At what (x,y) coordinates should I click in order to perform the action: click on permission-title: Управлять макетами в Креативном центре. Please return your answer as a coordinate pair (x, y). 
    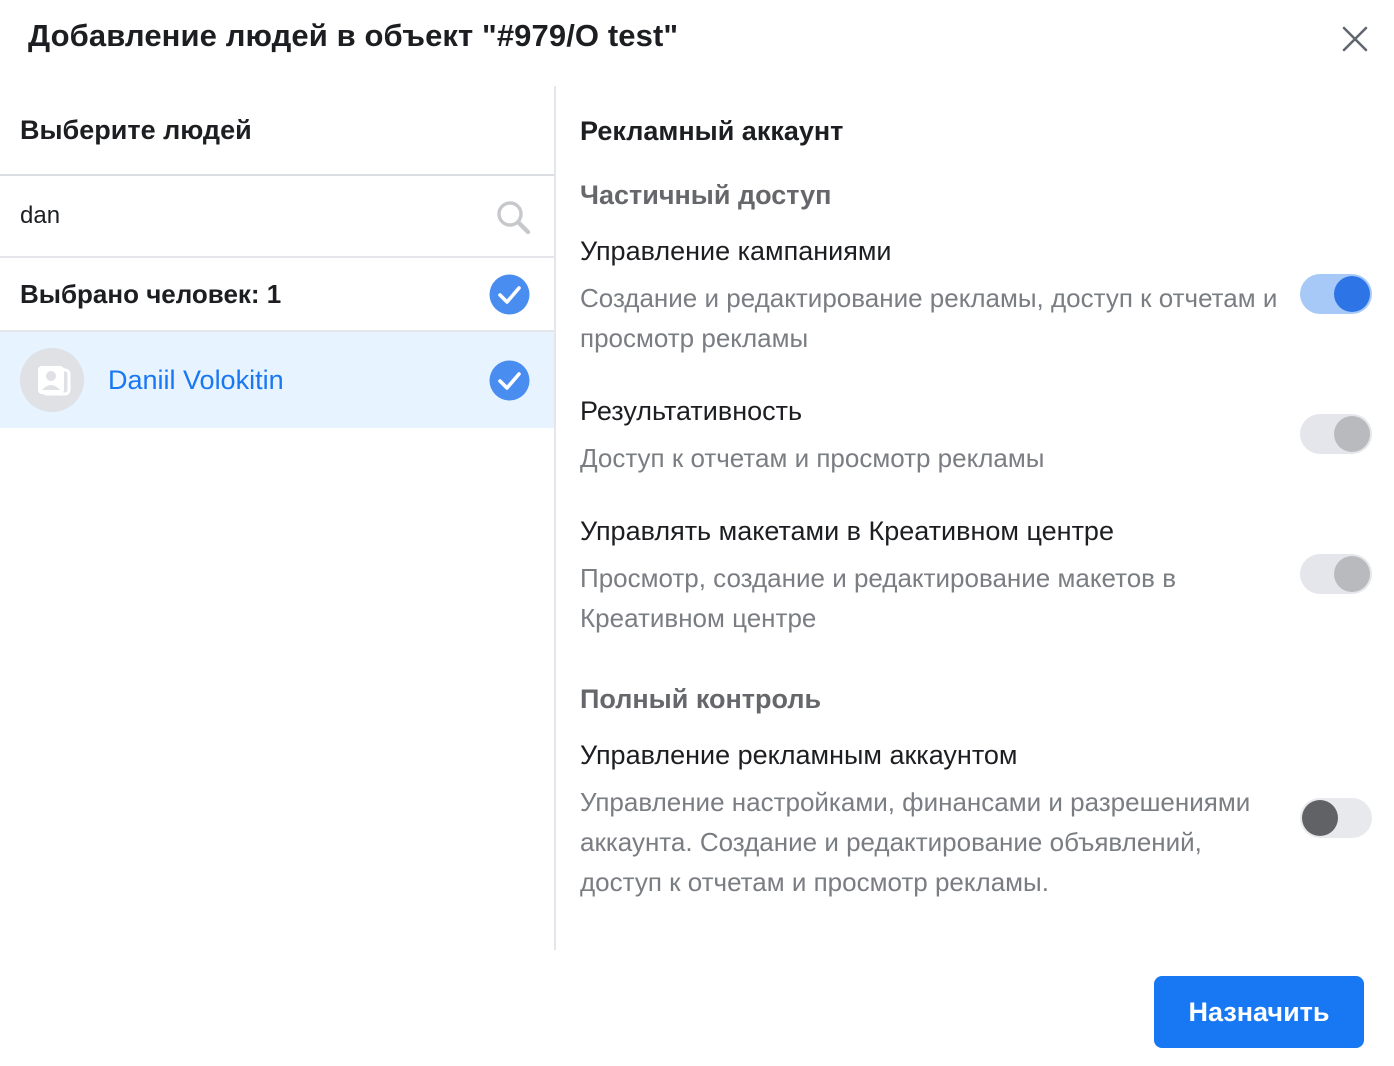
    Looking at the image, I should click on (847, 531).